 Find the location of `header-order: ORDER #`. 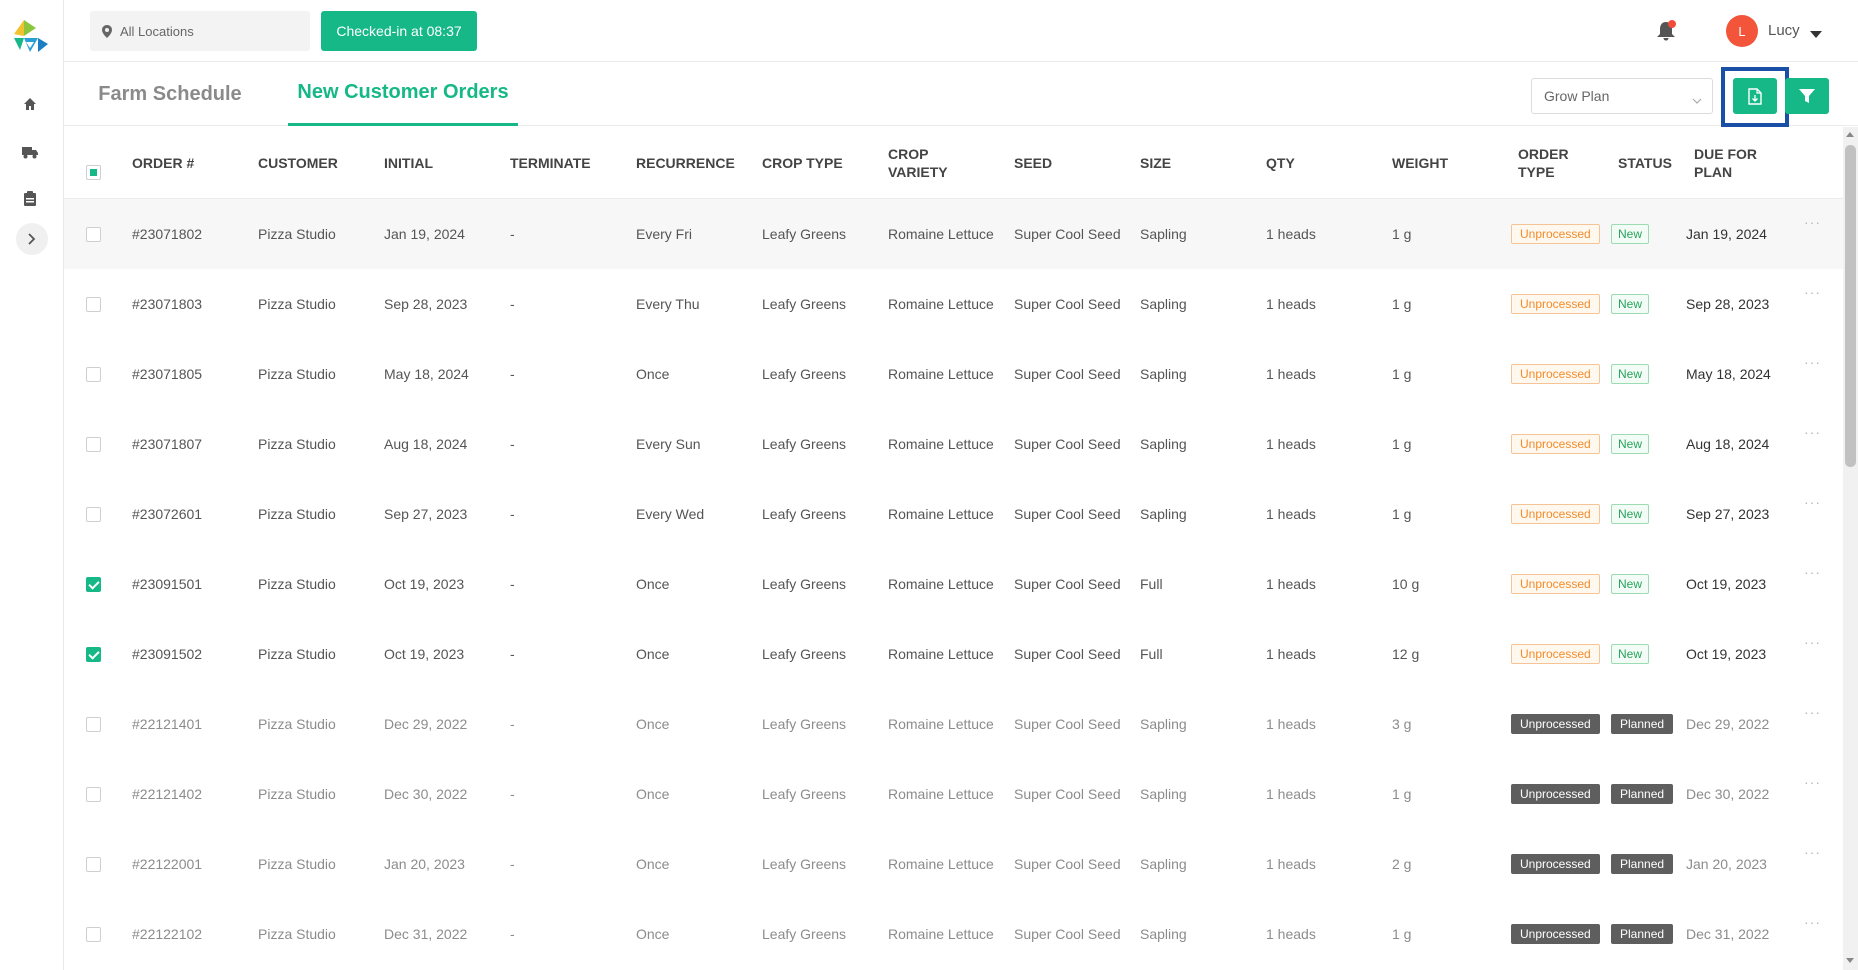

header-order: ORDER # is located at coordinates (163, 163).